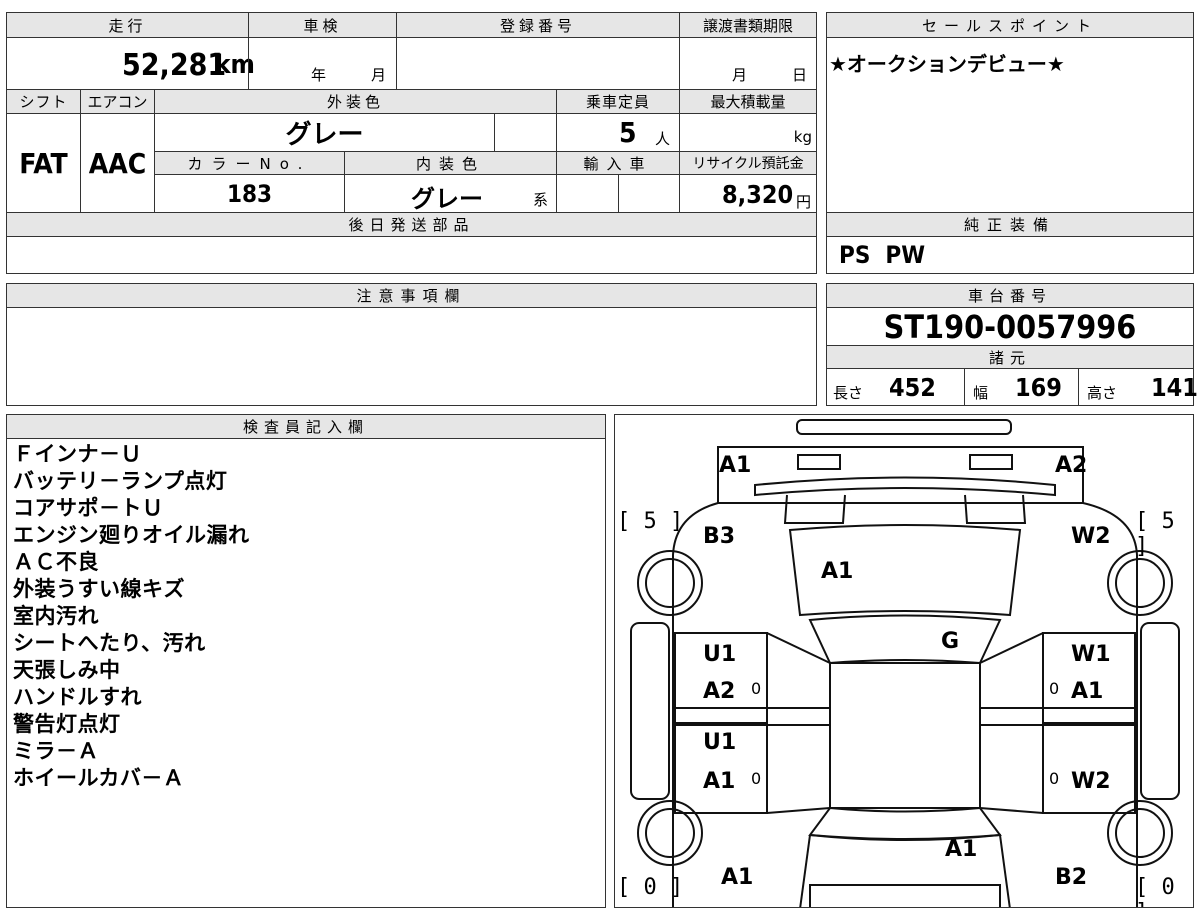 Image resolution: width=1200 pixels, height=908 pixels. I want to click on caution-label: 注意事項欄, so click(411, 296).